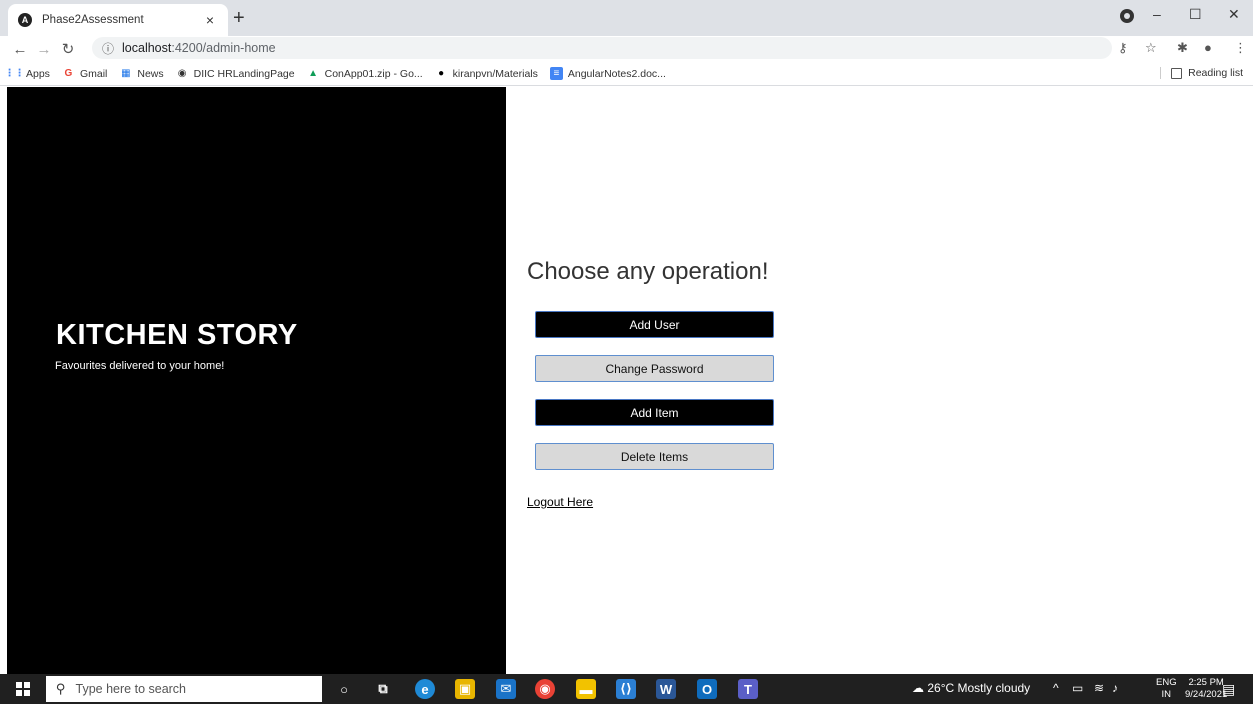  What do you see at coordinates (147, 48) in the screenshot?
I see `url-host: localhost` at bounding box center [147, 48].